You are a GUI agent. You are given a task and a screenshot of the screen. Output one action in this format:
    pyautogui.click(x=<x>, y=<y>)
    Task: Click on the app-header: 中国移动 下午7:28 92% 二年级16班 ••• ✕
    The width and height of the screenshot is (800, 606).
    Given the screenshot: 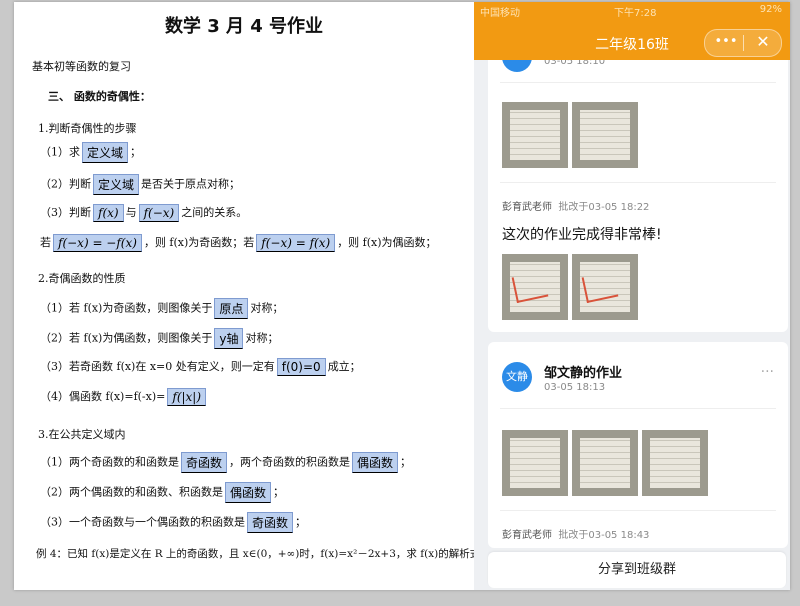 What is the action you would take?
    pyautogui.click(x=632, y=31)
    